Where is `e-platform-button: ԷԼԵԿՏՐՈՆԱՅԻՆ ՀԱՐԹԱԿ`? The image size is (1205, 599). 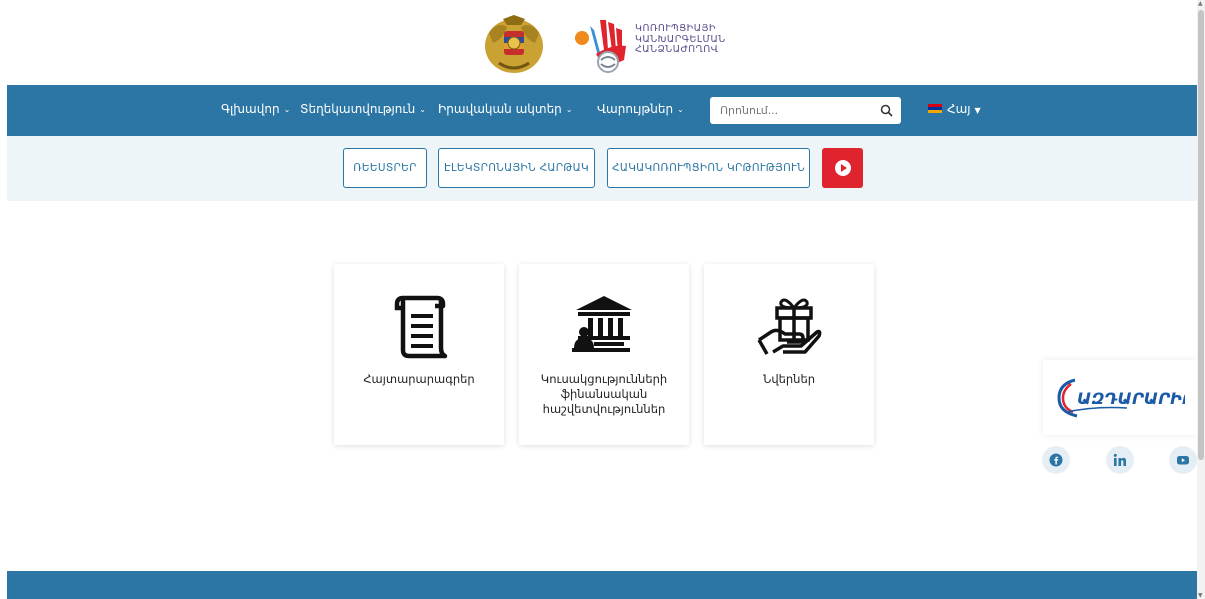 e-platform-button: ԷԼԵԿՏՐՈՆԱՅԻՆ ՀԱՐԹԱԿ is located at coordinates (516, 168).